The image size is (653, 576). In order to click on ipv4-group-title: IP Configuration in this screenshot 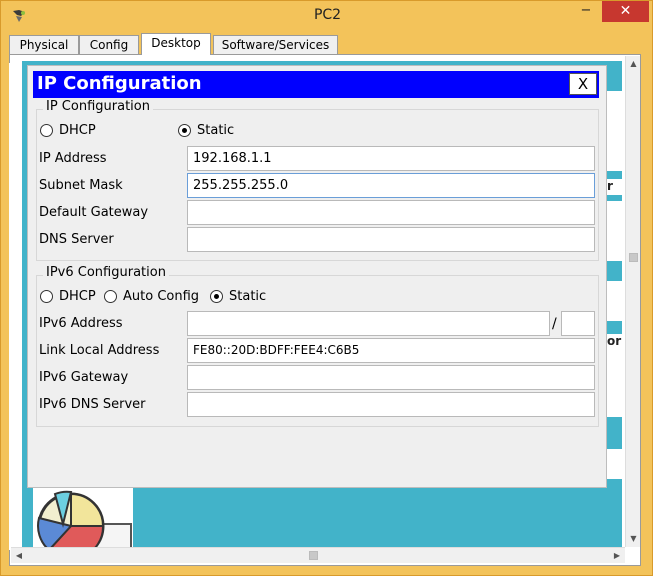, I will do `click(98, 106)`.